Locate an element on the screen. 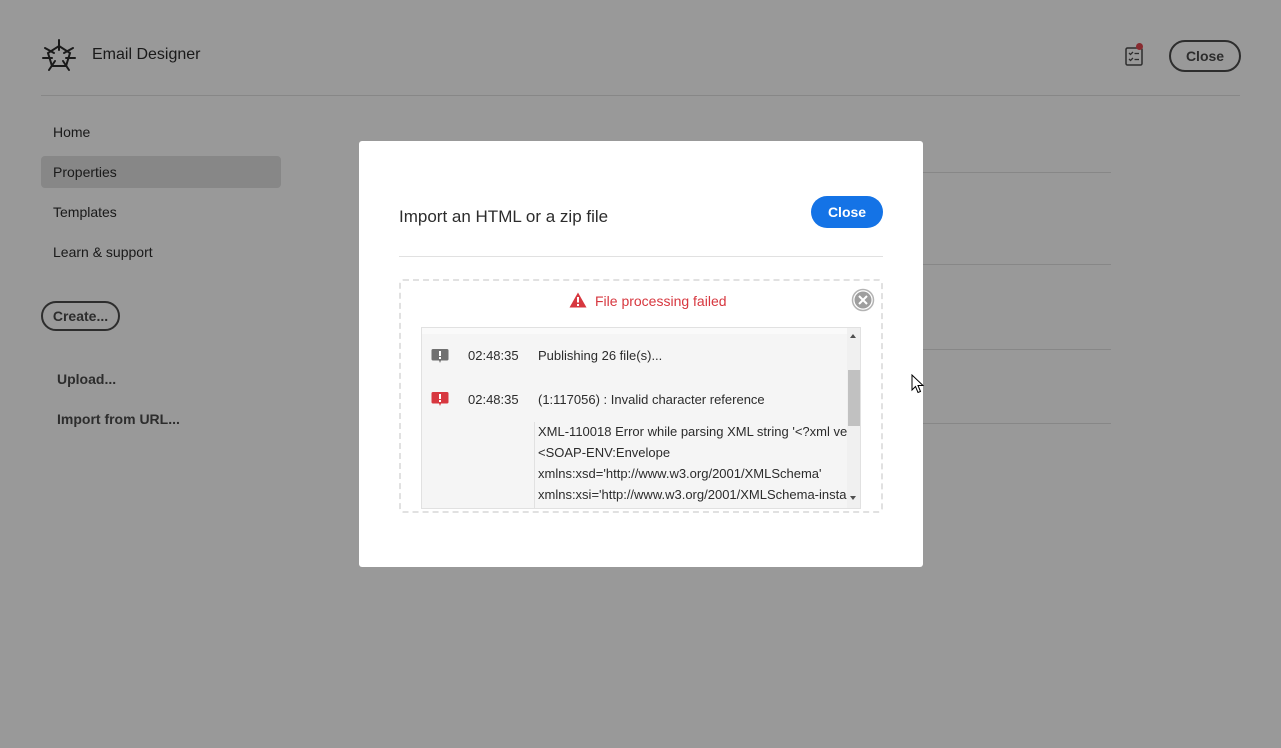  log-scrollbar is located at coordinates (853, 418).